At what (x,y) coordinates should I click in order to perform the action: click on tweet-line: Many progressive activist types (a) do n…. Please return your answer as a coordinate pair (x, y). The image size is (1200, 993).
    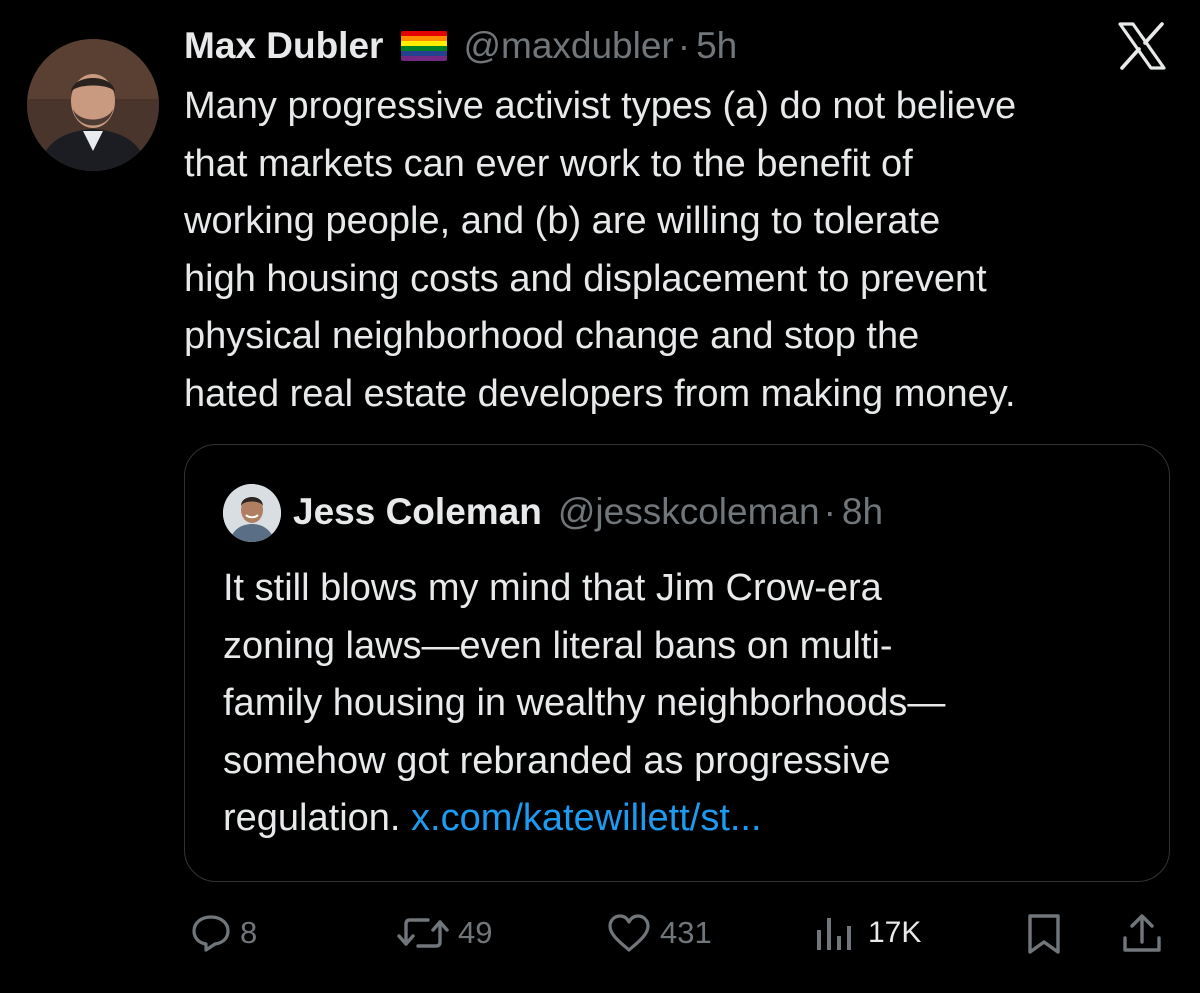
    Looking at the image, I should click on (600, 106).